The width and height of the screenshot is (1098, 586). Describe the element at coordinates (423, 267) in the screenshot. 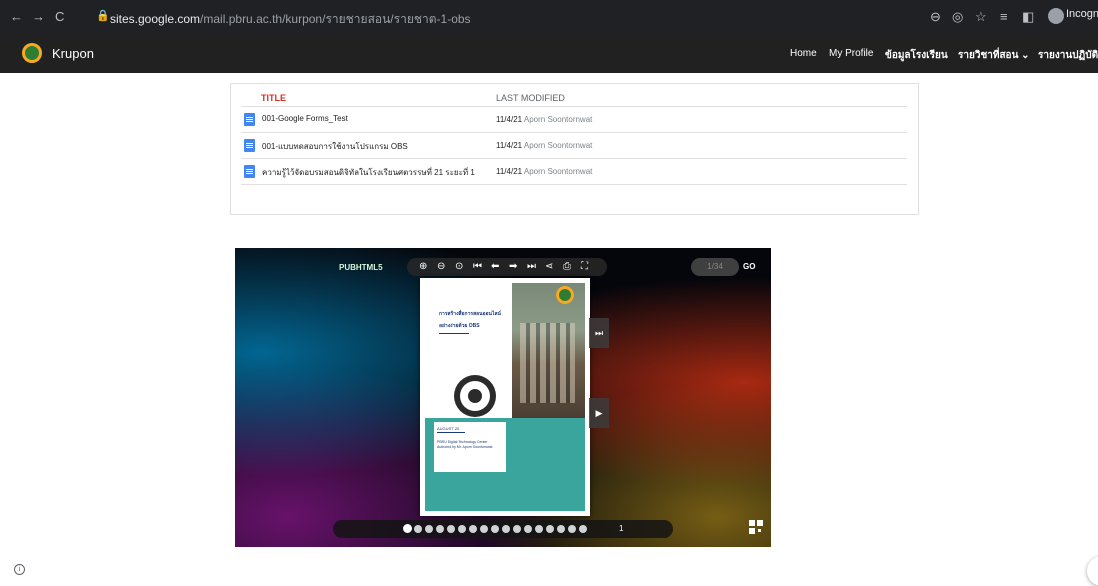

I see `zoom-in-icon: ⊕` at that location.